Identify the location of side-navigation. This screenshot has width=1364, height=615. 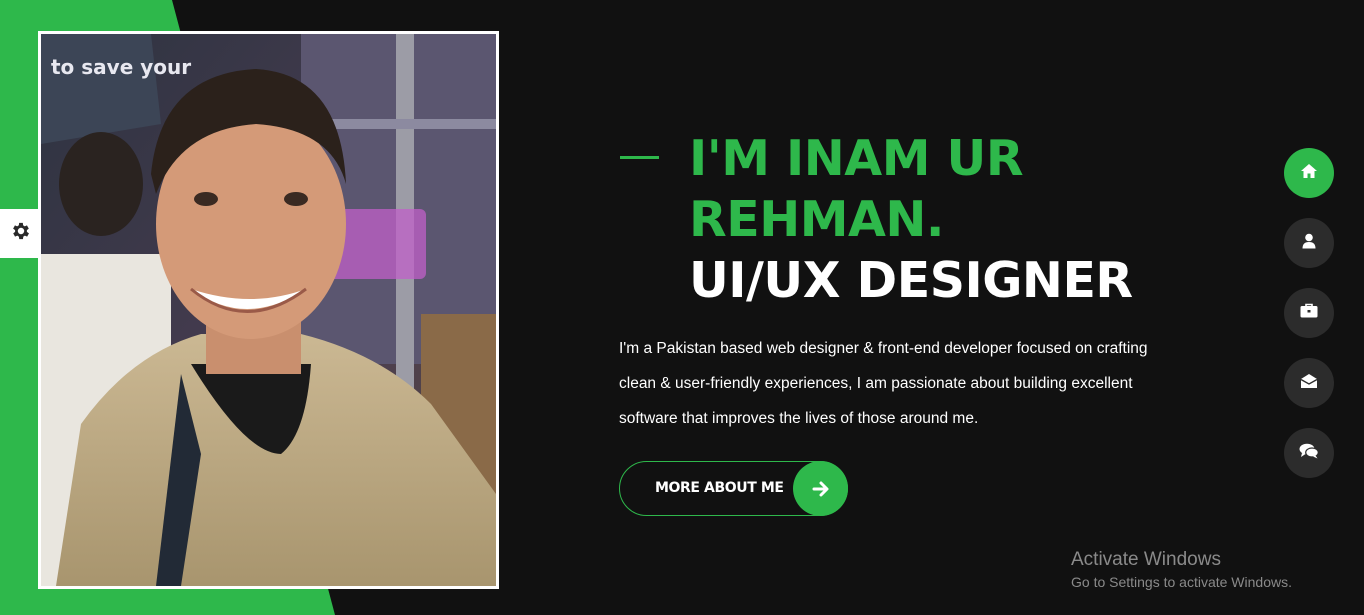
(1309, 323).